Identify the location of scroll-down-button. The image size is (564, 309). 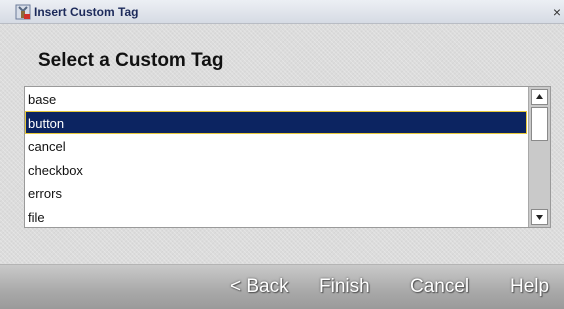
(539, 217).